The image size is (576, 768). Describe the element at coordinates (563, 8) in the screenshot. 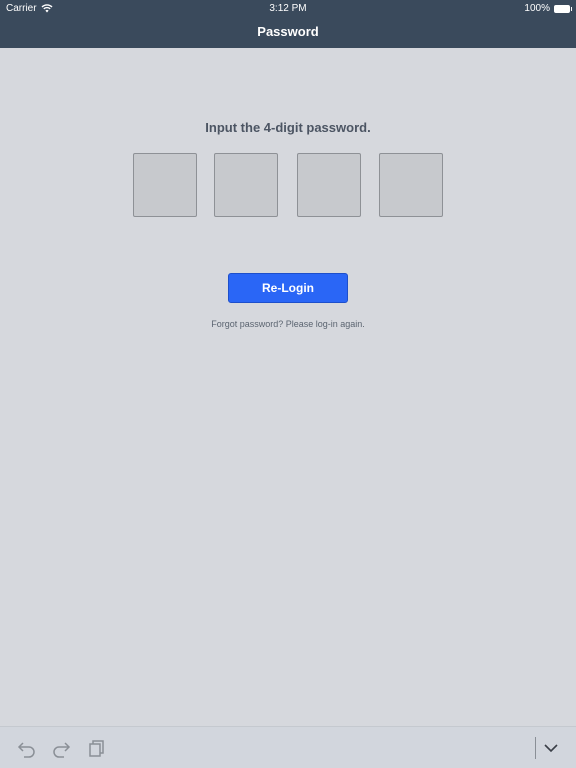

I see `battery-icon` at that location.